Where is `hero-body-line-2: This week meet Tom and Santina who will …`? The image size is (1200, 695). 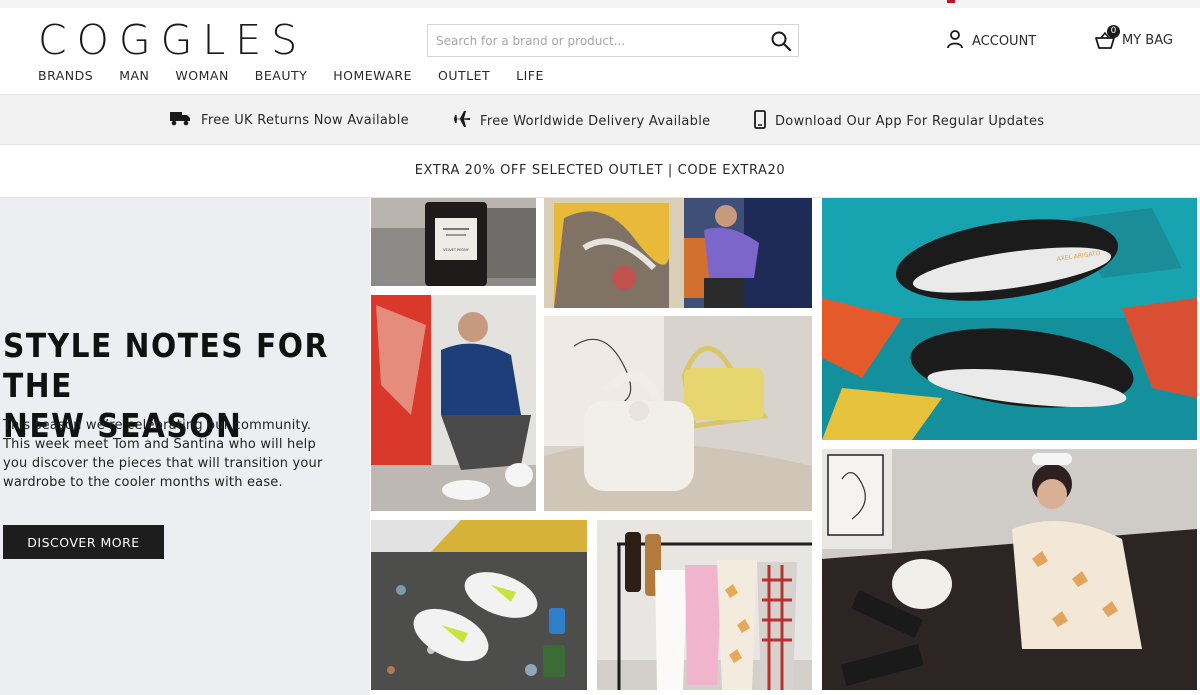
hero-body-line-2: This week meet Tom and Santina who will … is located at coordinates (159, 444).